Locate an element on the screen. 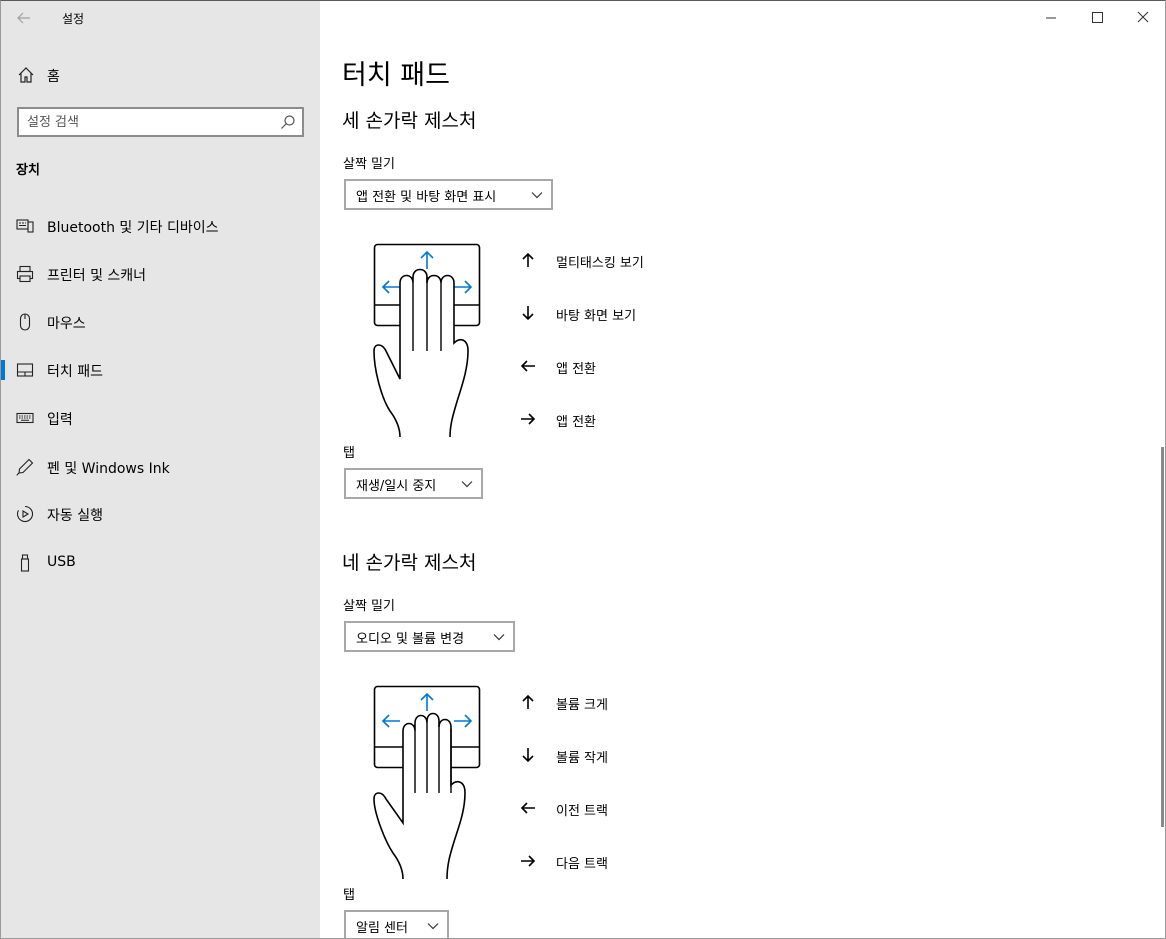  scrollbar-thumb is located at coordinates (1162, 637).